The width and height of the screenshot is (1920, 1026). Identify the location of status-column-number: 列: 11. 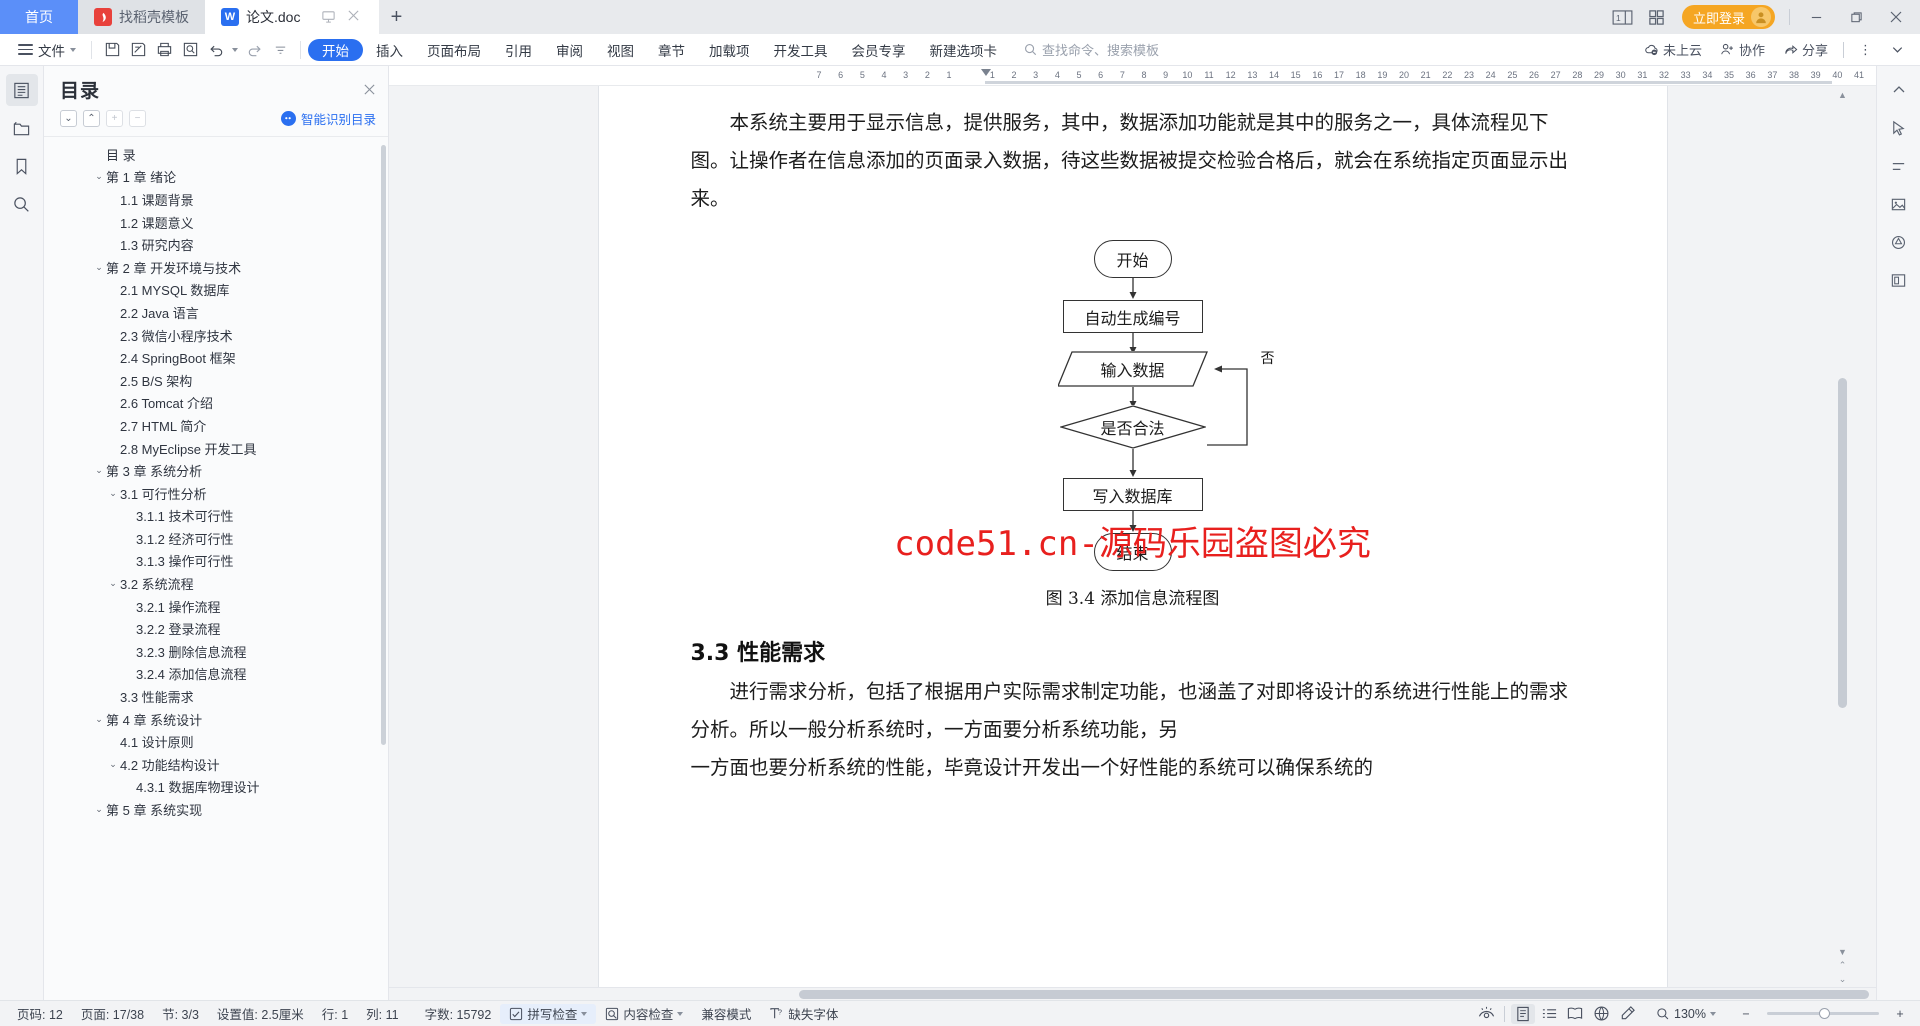
(382, 1014).